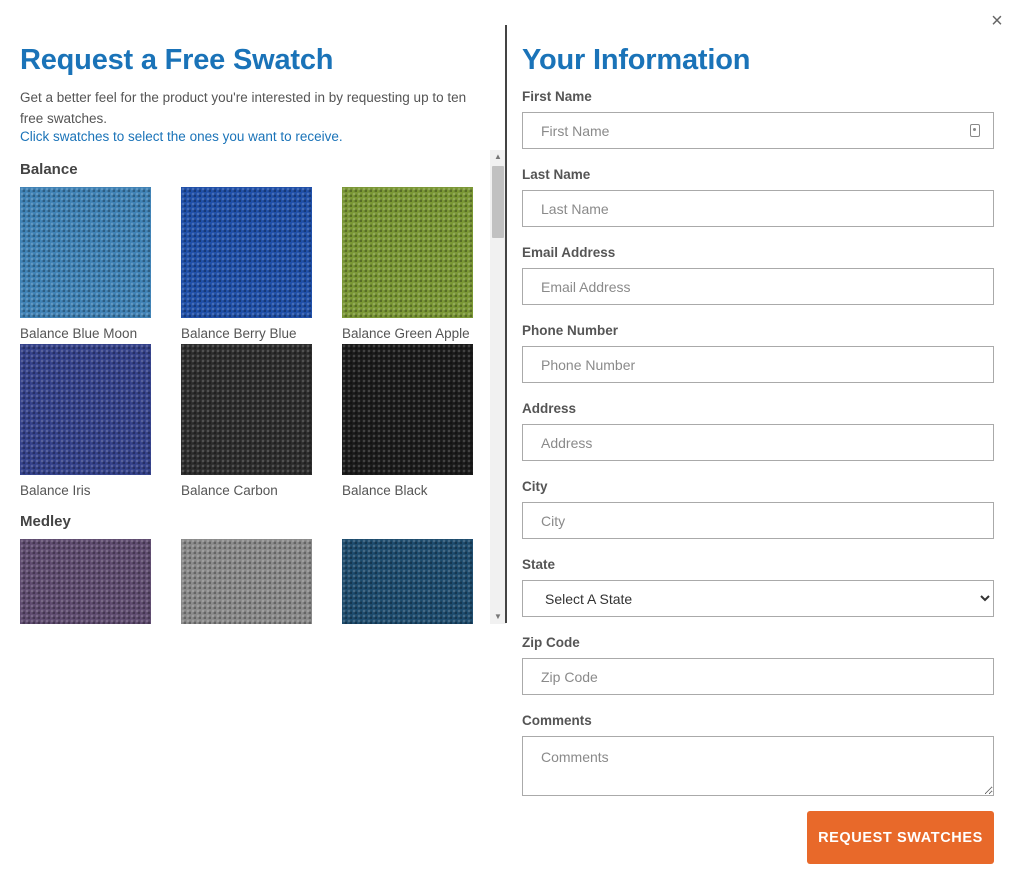 This screenshot has height=878, width=1012. Describe the element at coordinates (570, 330) in the screenshot. I see `phone-label: Phone Number` at that location.